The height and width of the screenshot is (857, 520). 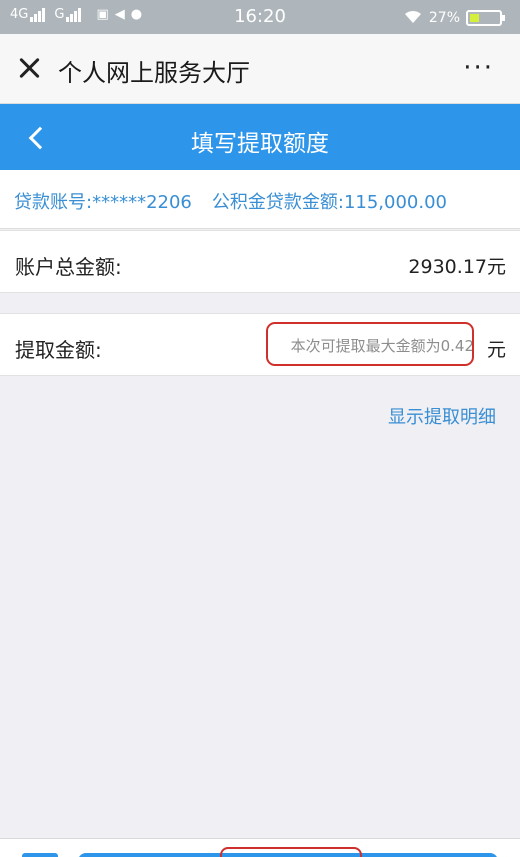 I want to click on withdraw-amount-row: 提取金额: 元, so click(x=260, y=344).